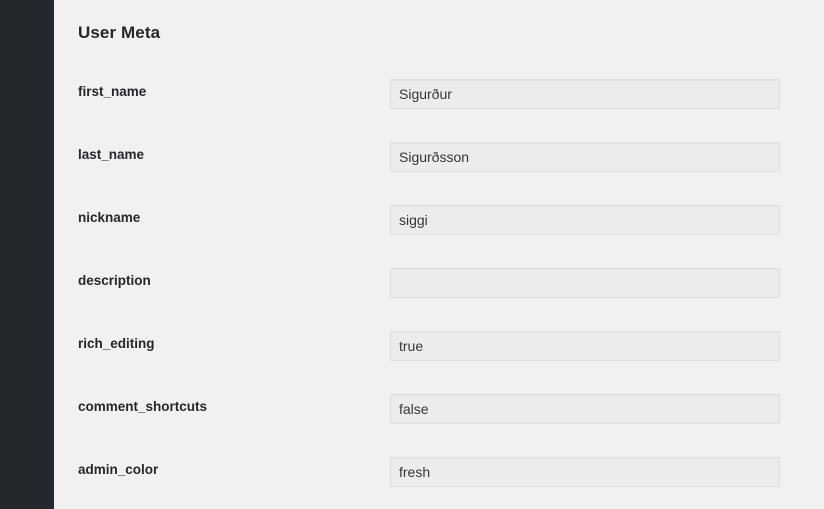  I want to click on meta-row-description: description, so click(439, 286).